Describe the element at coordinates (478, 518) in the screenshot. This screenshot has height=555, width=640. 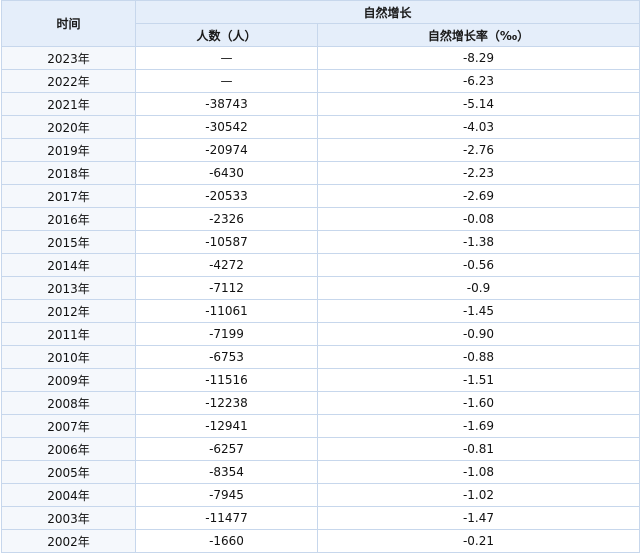
I see `rate-cell: -1.47` at that location.